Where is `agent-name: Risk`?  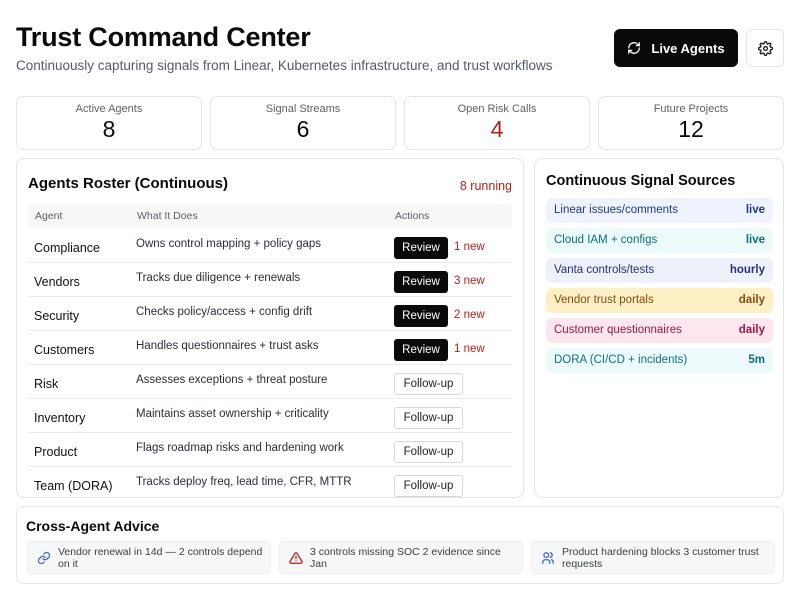
agent-name: Risk is located at coordinates (46, 384).